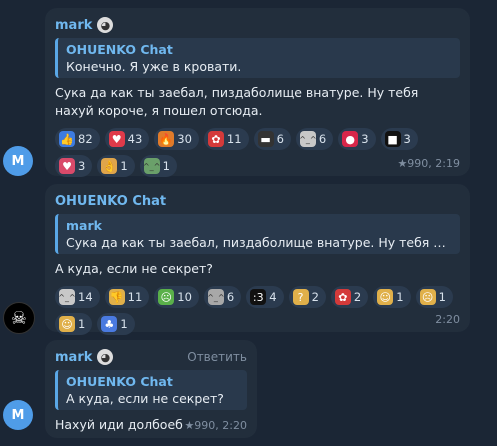  I want to click on reaction-chip: ♥ 43, so click(127, 139).